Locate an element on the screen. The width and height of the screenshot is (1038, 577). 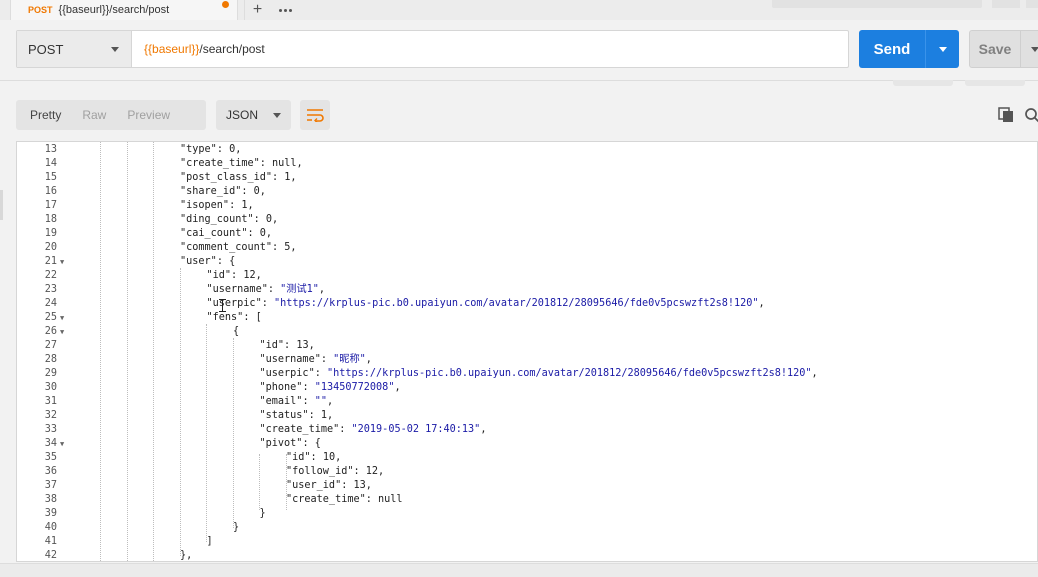
code-line: 13 "type": 0, is located at coordinates (527, 150).